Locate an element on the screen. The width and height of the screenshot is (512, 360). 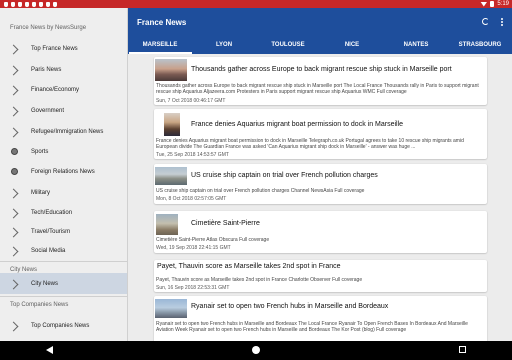
drawer-item-refugee-immigration: Refugee/Immigration News is located at coordinates (63, 131).